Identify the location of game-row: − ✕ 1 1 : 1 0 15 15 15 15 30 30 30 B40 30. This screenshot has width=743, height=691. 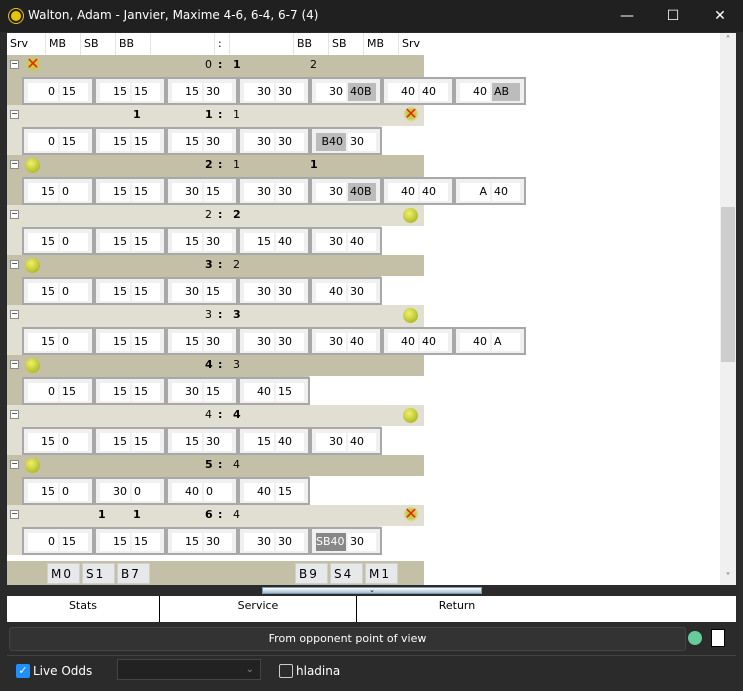
(215, 130).